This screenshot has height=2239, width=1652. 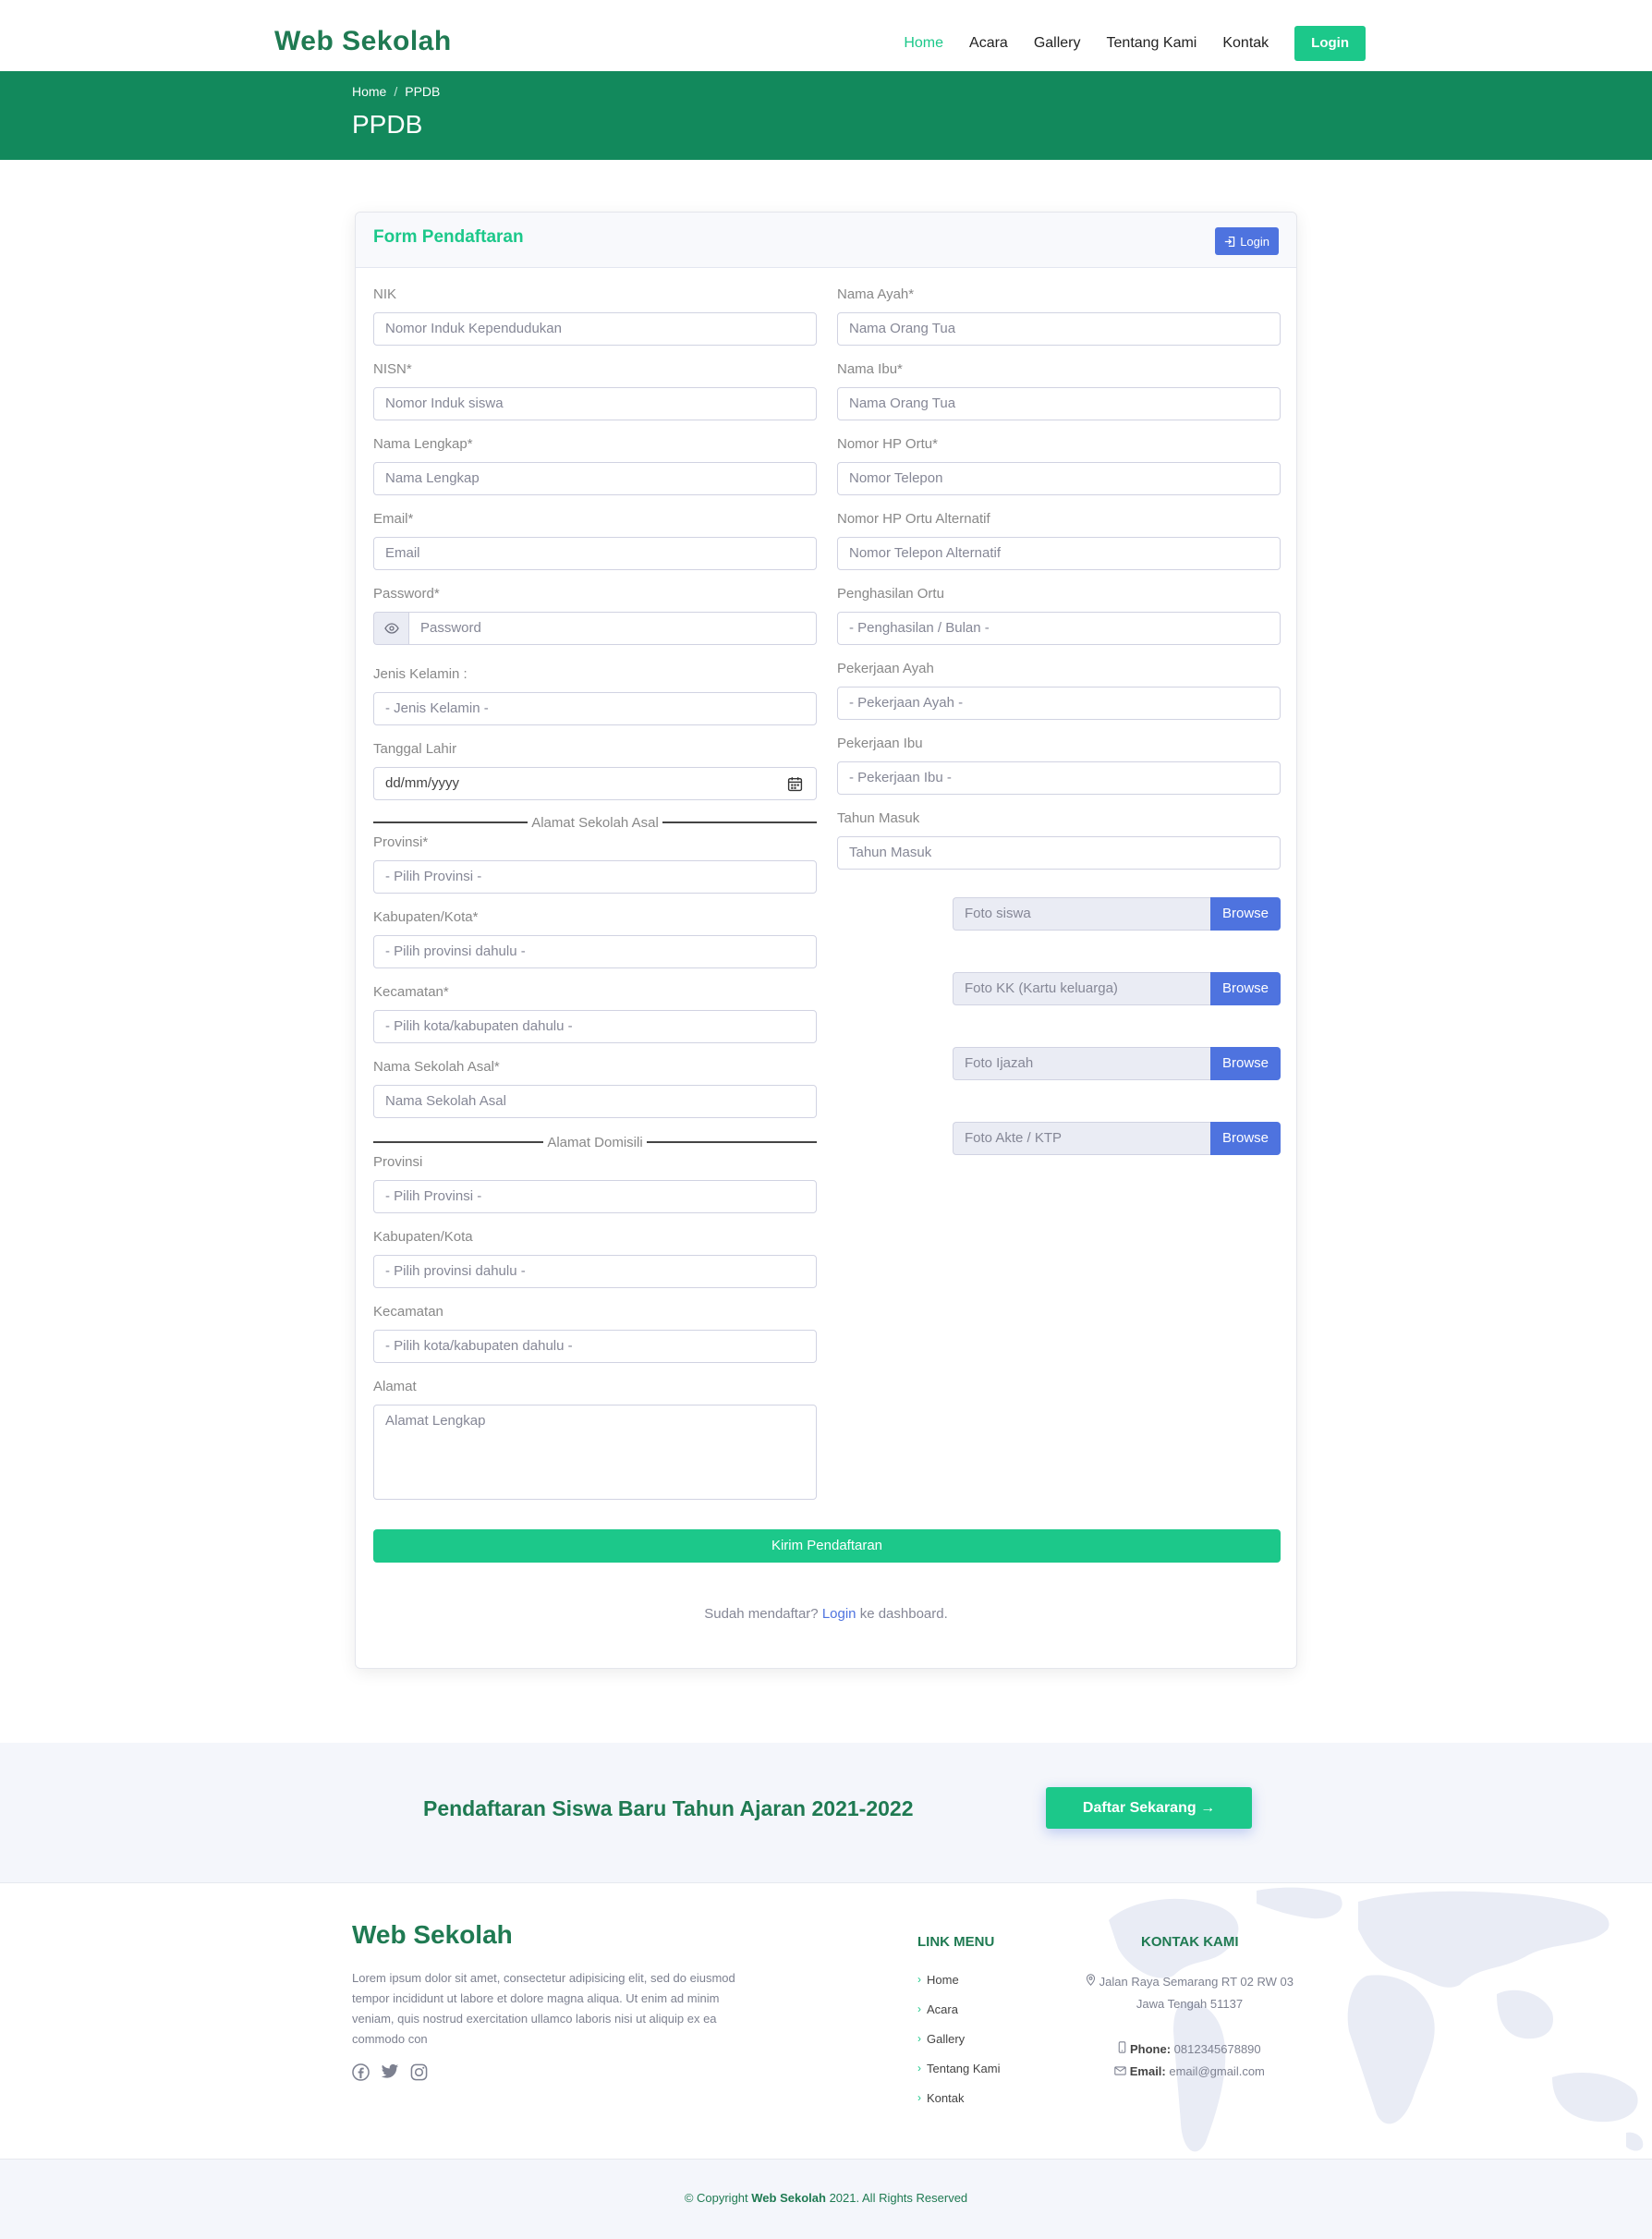 I want to click on toggle-password-button, so click(x=390, y=628).